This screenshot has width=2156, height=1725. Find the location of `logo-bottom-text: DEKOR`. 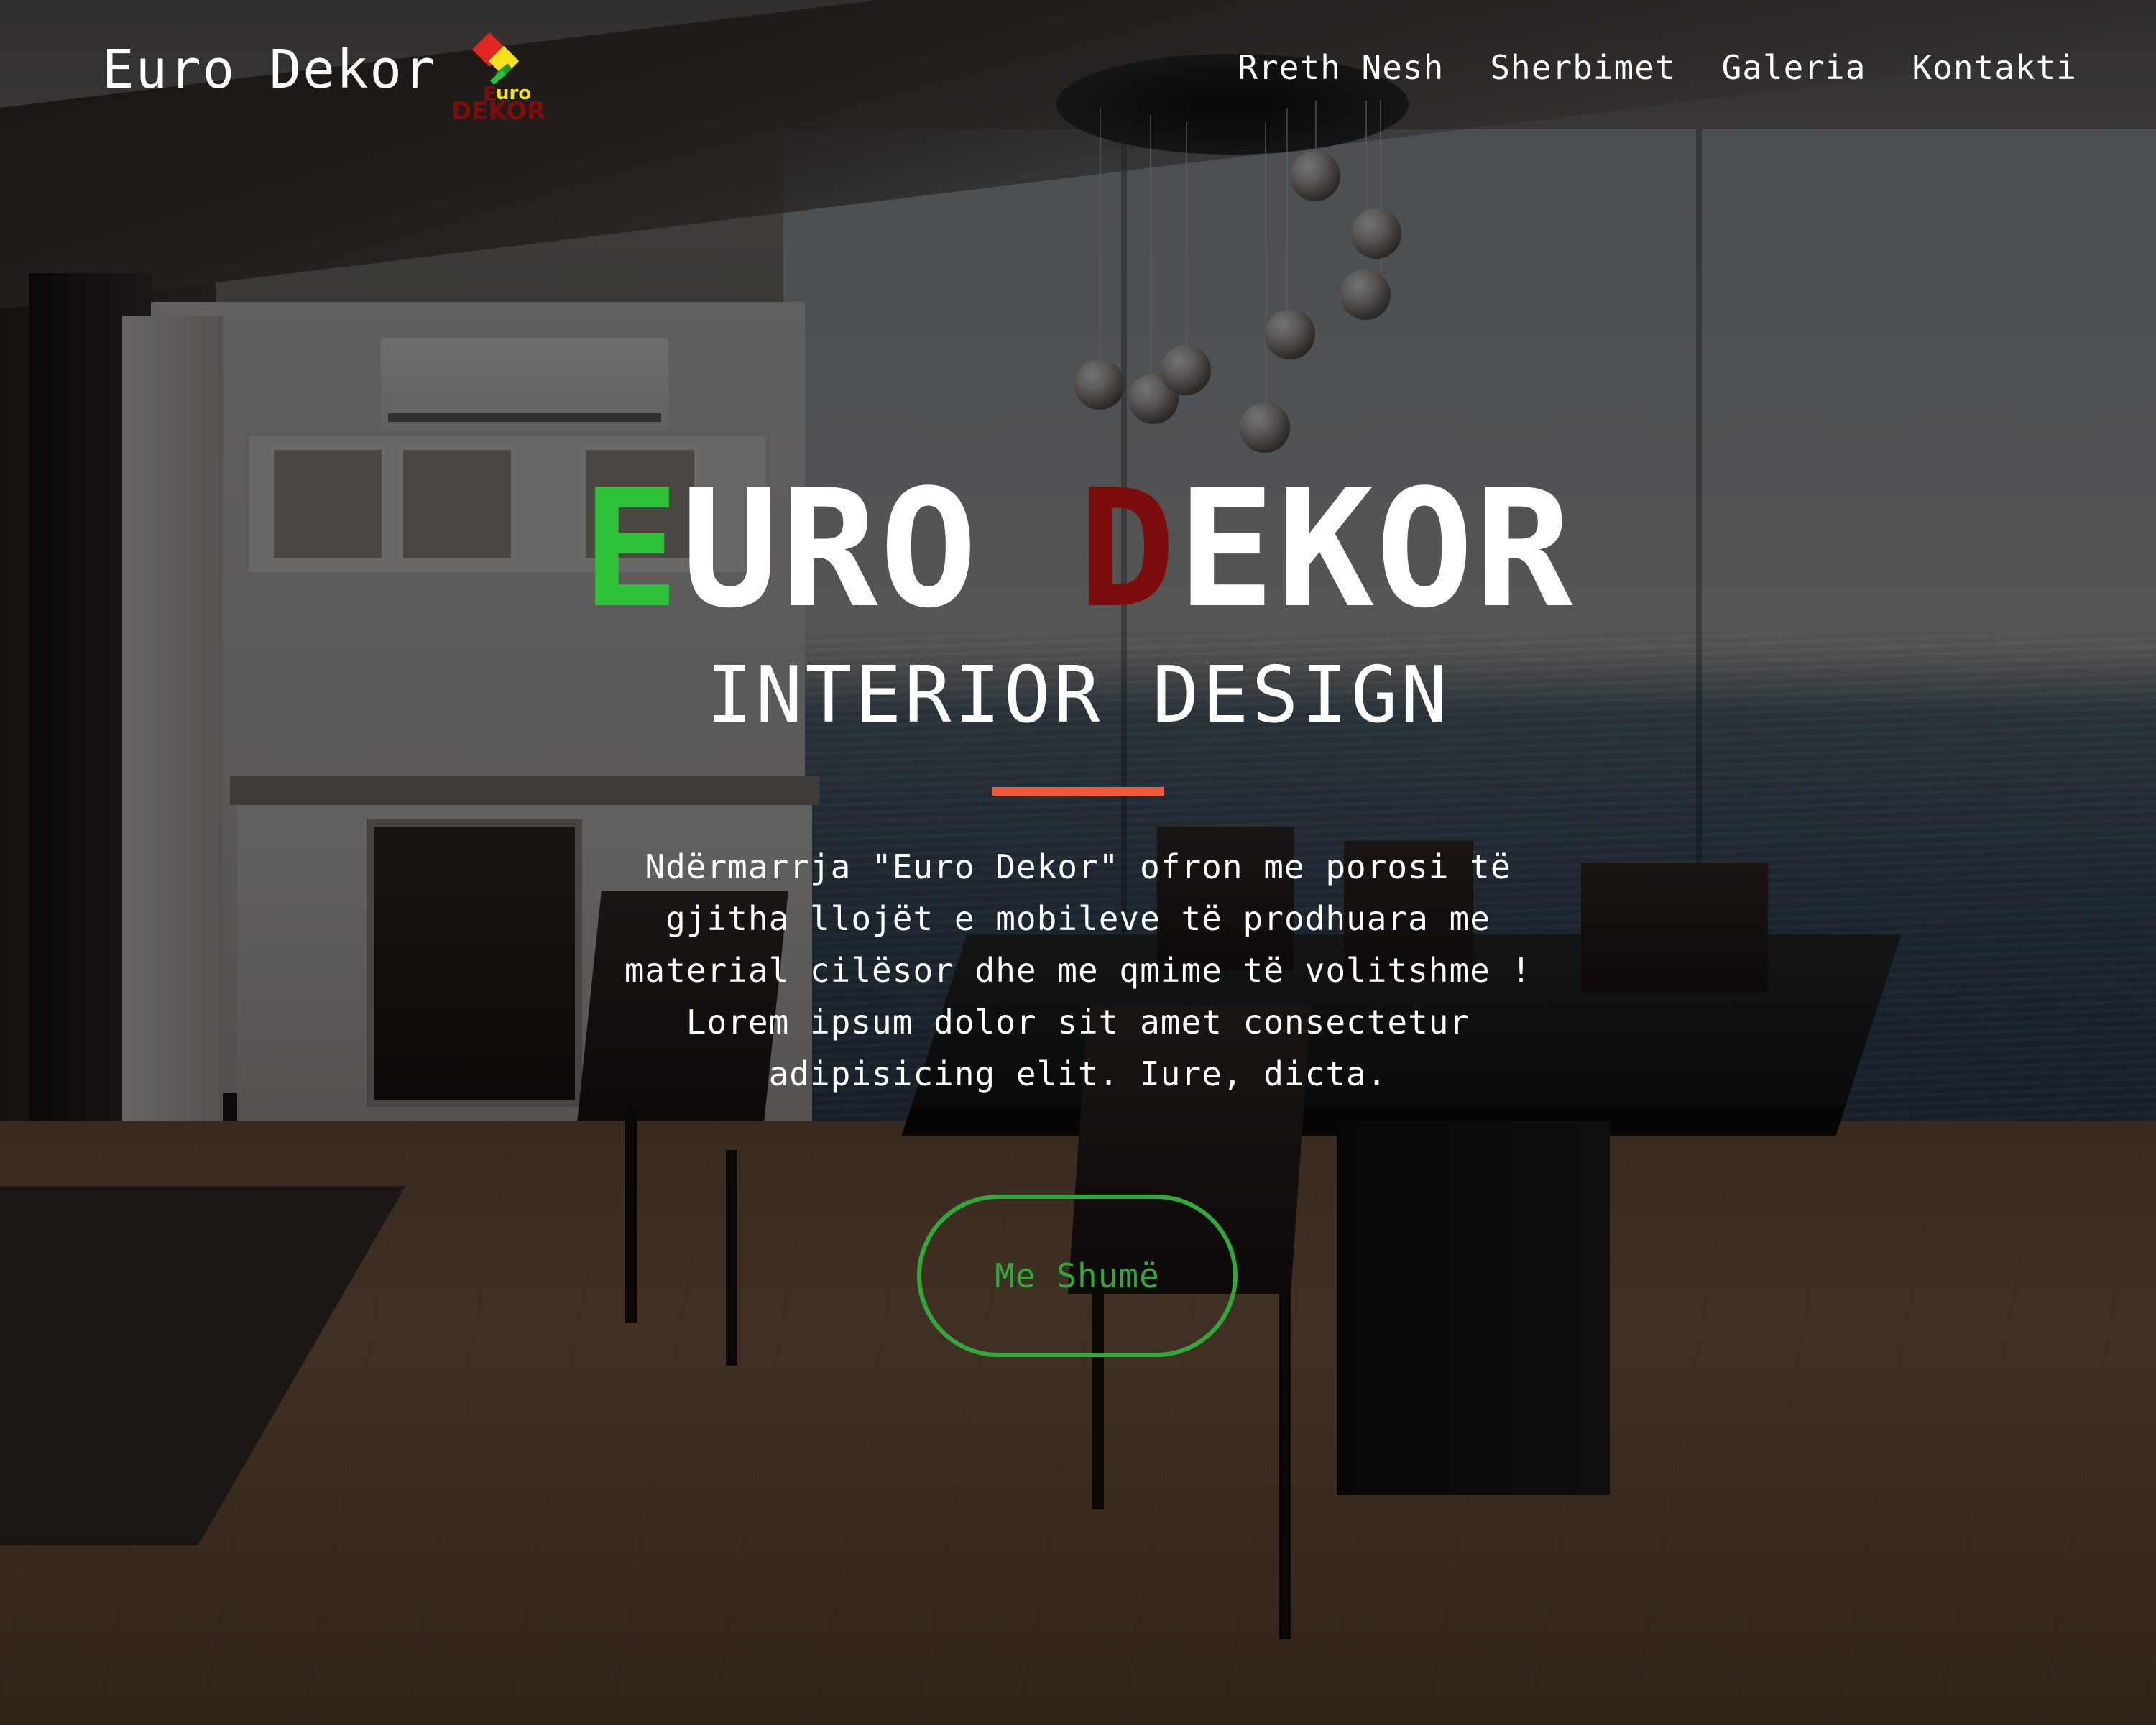

logo-bottom-text: DEKOR is located at coordinates (498, 111).